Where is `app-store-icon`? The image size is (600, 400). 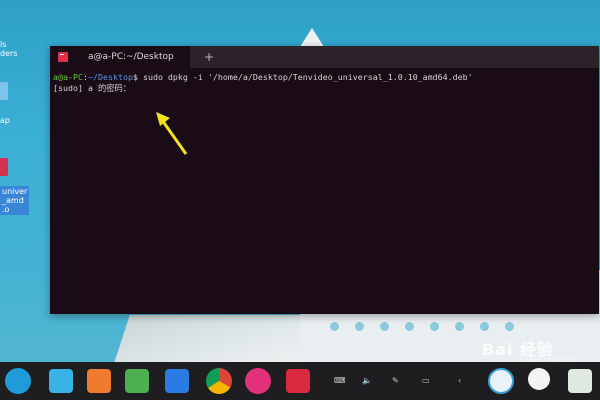
app-store-icon is located at coordinates (61, 381).